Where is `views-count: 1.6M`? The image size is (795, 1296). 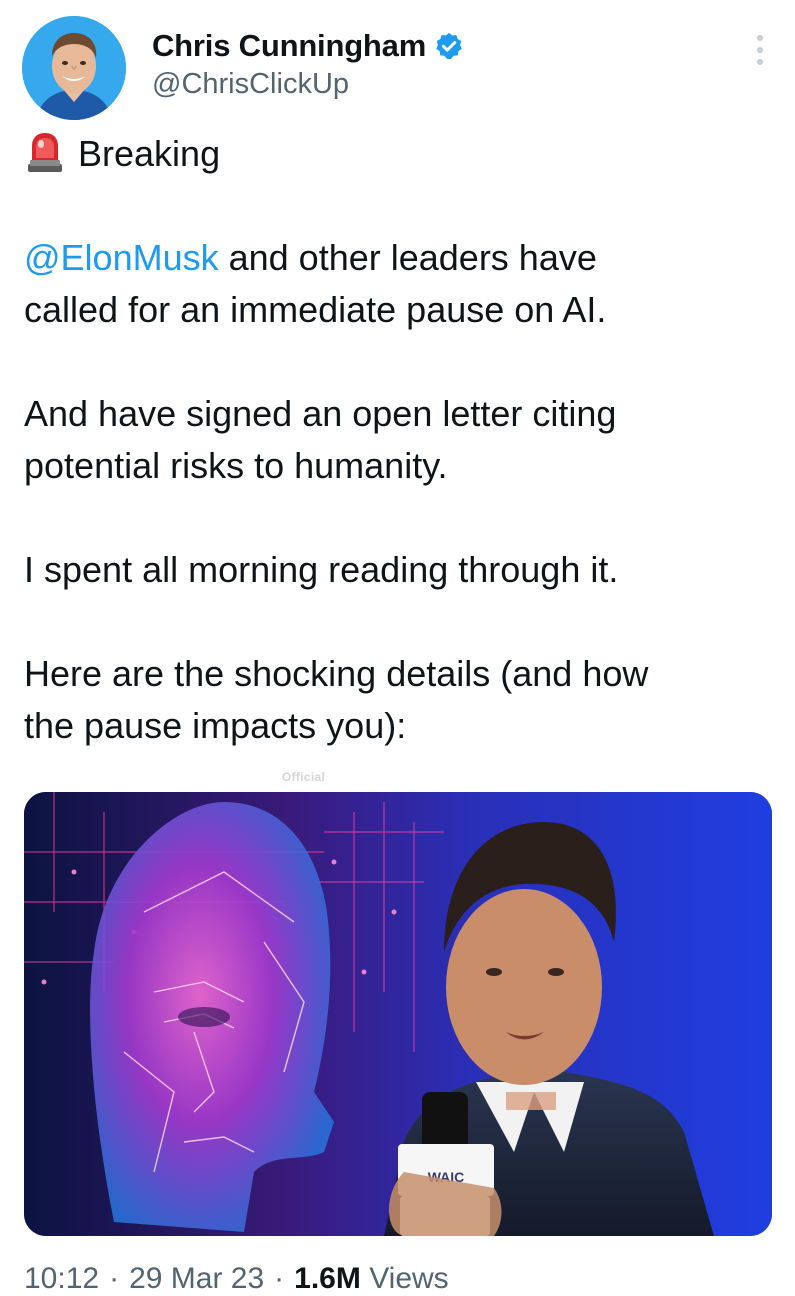
views-count: 1.6M is located at coordinates (327, 1278).